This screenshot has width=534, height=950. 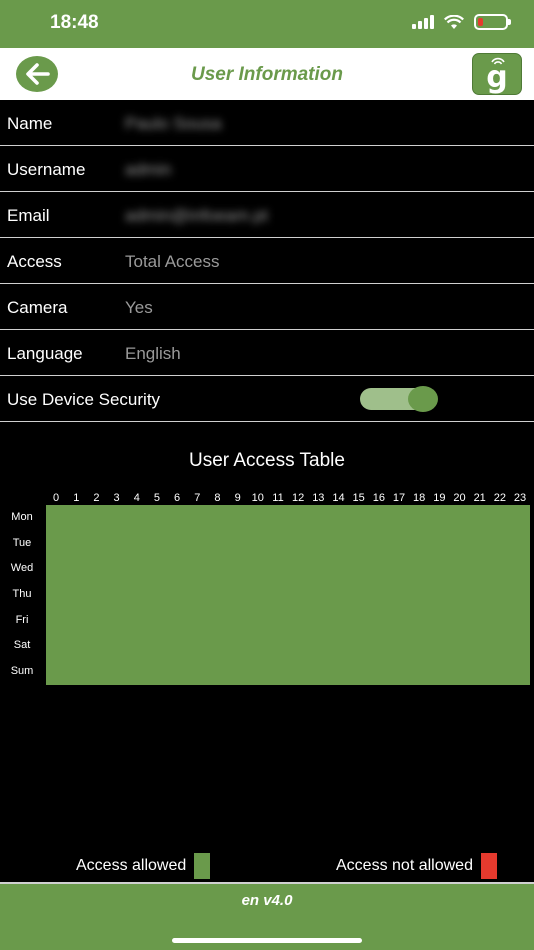 I want to click on hour-label: 15, so click(x=358, y=498).